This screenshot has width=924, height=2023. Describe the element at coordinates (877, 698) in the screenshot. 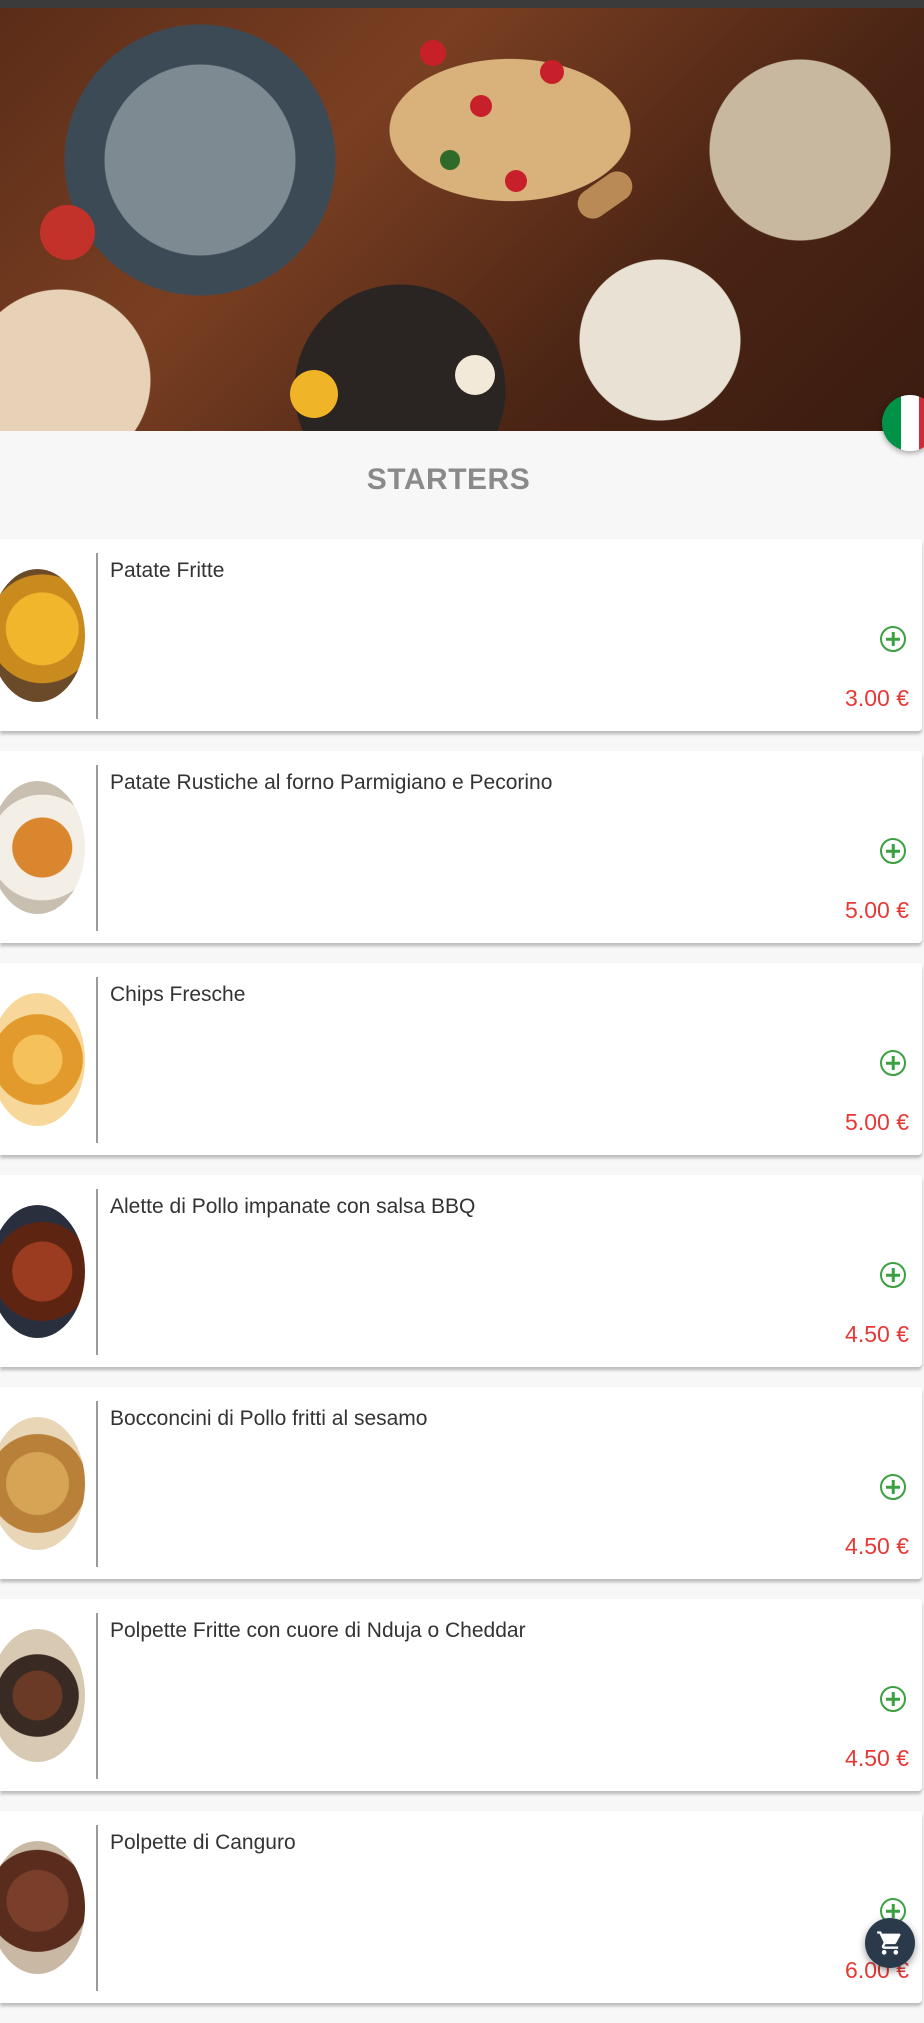

I see `item-price: 3.00 €` at that location.